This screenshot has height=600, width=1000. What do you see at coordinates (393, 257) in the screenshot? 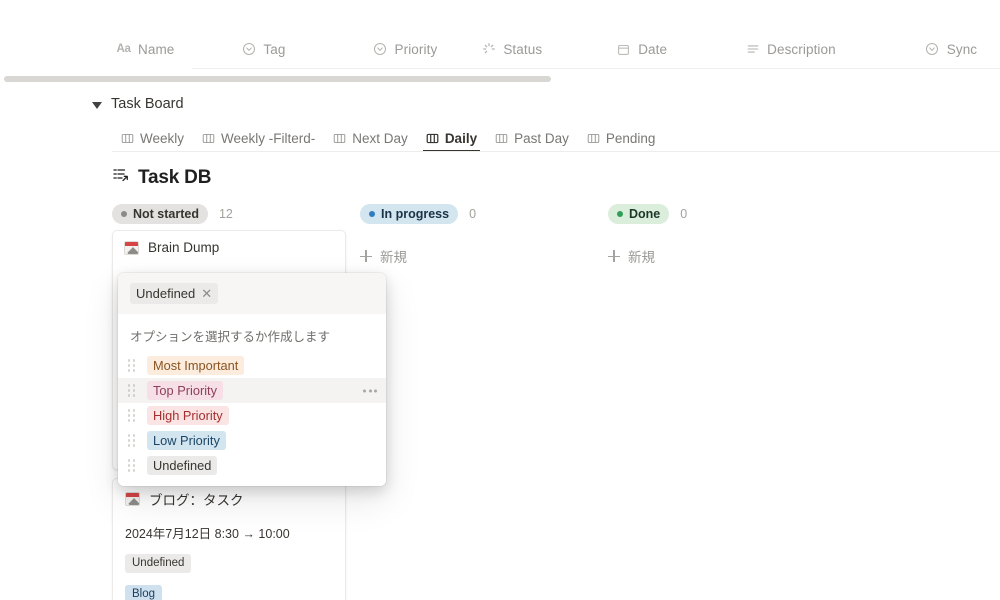
I see `add-new-label: 新規` at bounding box center [393, 257].